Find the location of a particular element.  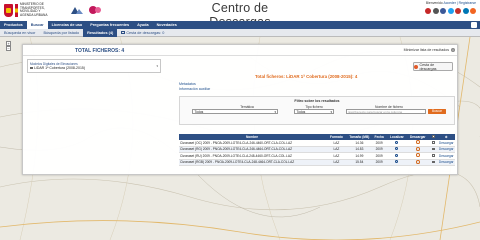

total-files: TOTAL FICHEROS: 4 is located at coordinates (100, 51).